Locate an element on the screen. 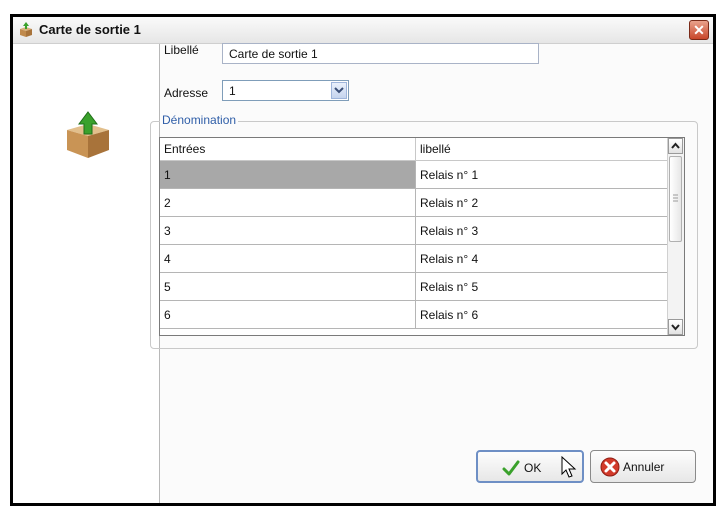  title-bar: Carte de sortie 1 ✕ is located at coordinates (363, 30).